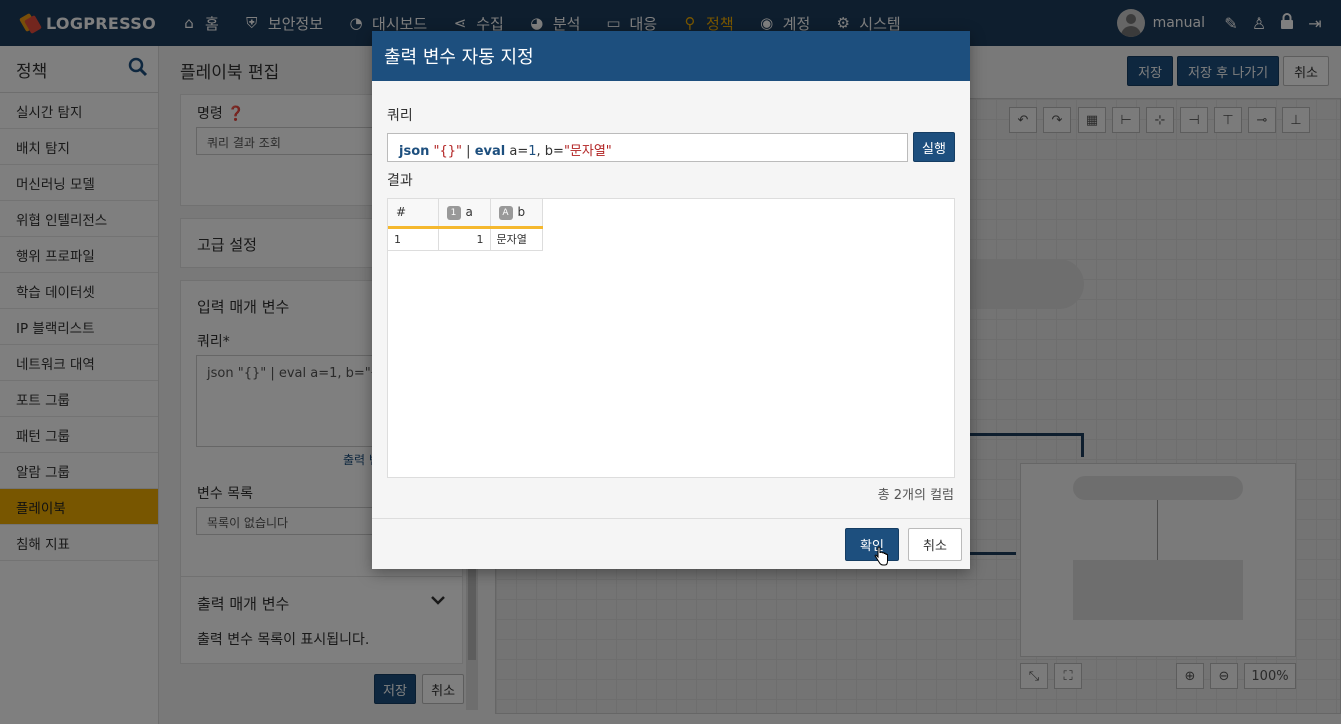 Image resolution: width=1341 pixels, height=724 pixels. Describe the element at coordinates (872, 544) in the screenshot. I see `ok-button: 확인` at that location.